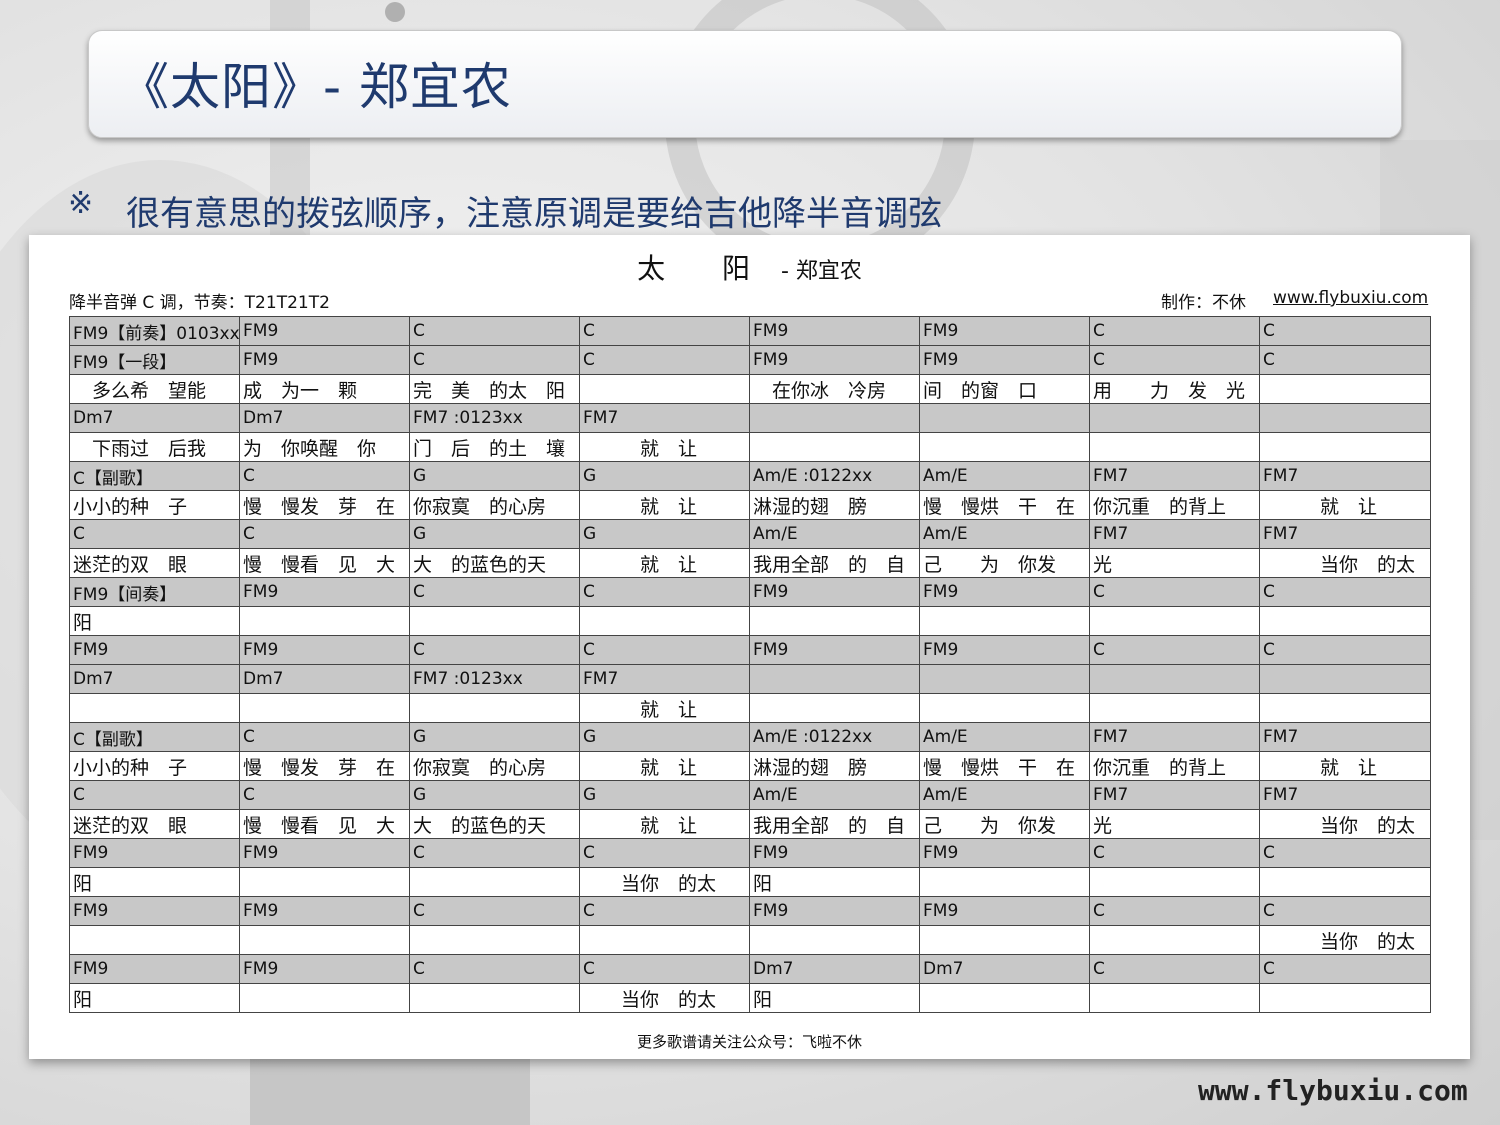 The width and height of the screenshot is (1500, 1125). I want to click on chord-row: FM9 FM9 C C Dm7 Dm7 C C, so click(750, 969).